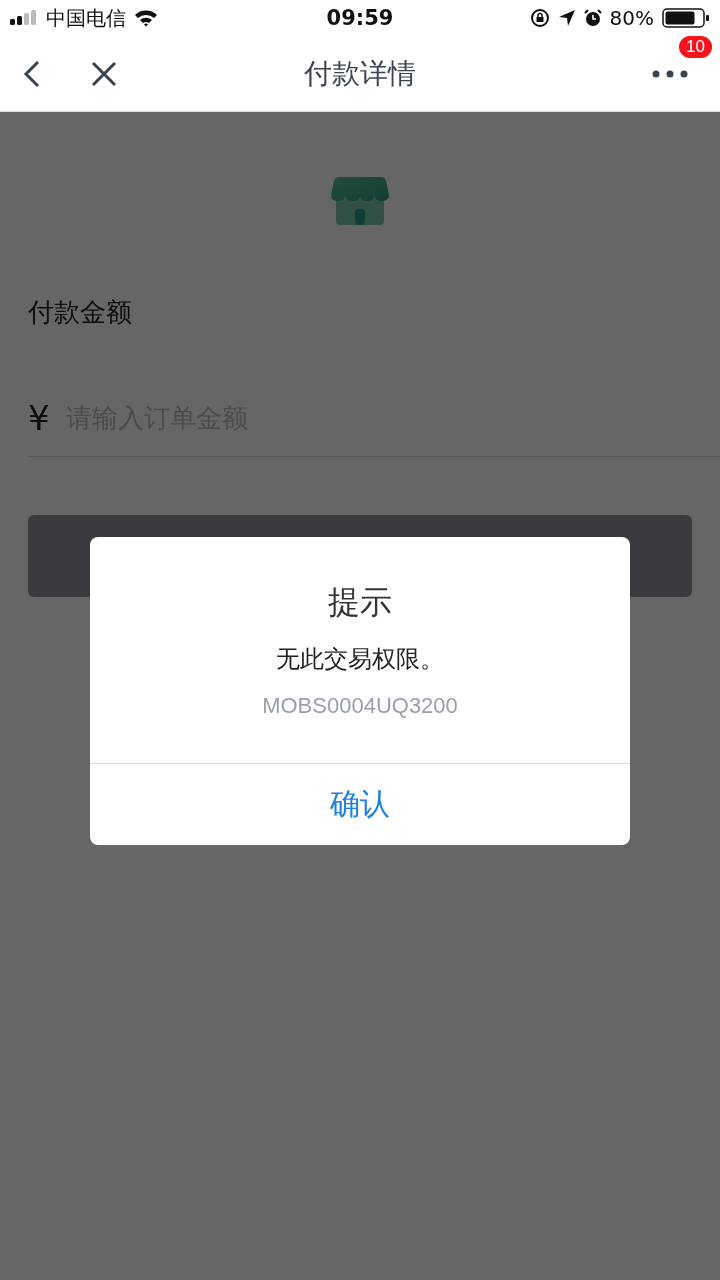 Image resolution: width=720 pixels, height=1280 pixels. What do you see at coordinates (360, 73) in the screenshot?
I see `page-title: 付款详情` at bounding box center [360, 73].